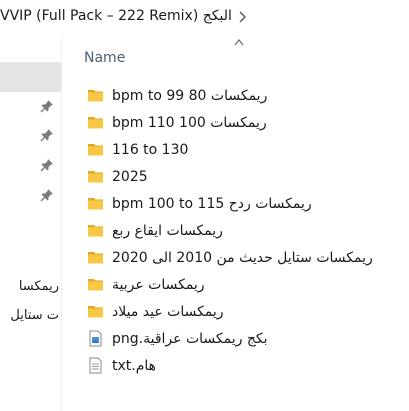 This screenshot has width=409, height=411. What do you see at coordinates (239, 42) in the screenshot?
I see `sort-ascending-icon` at bounding box center [239, 42].